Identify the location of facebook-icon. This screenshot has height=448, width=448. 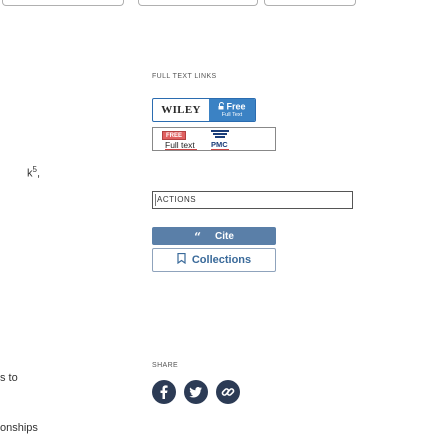
(164, 392).